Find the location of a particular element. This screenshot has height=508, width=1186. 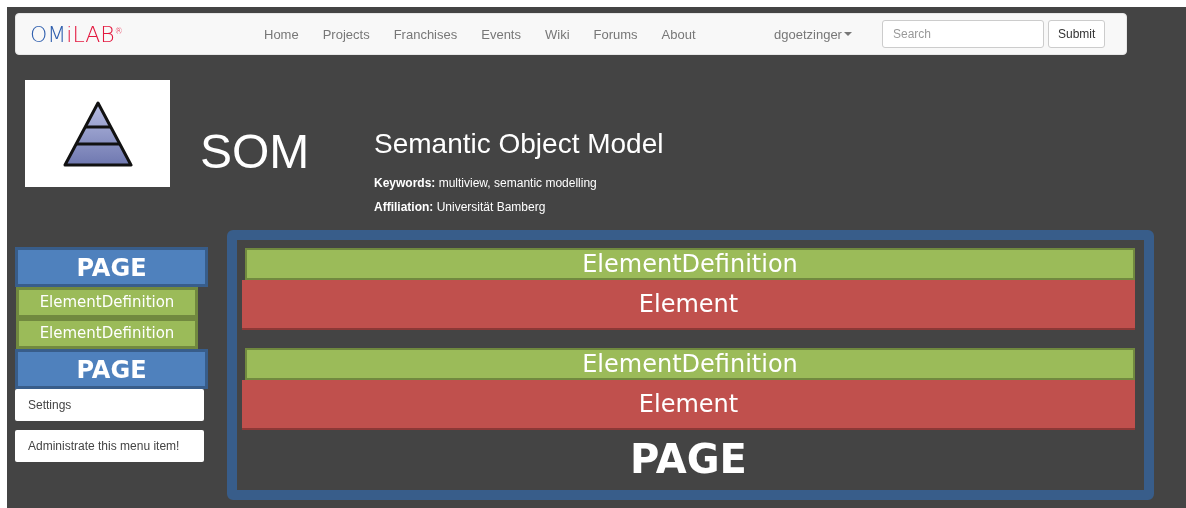

nav-link: About is located at coordinates (678, 34).